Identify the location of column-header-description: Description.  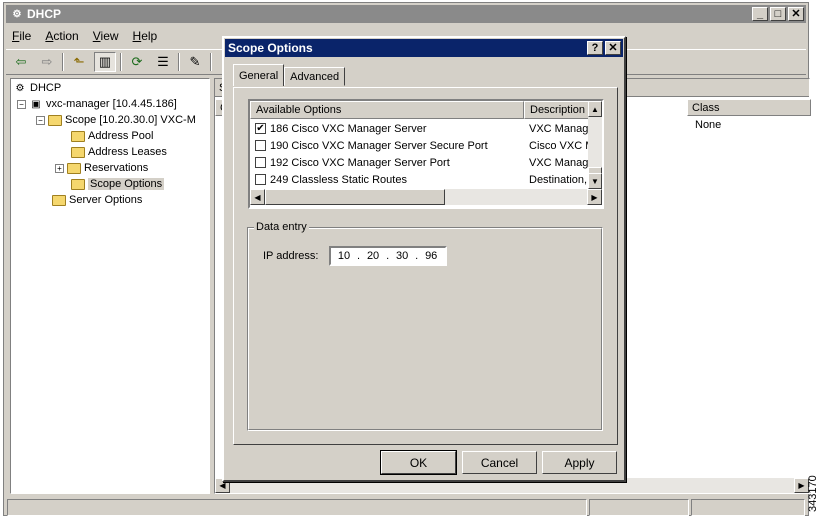
(557, 110).